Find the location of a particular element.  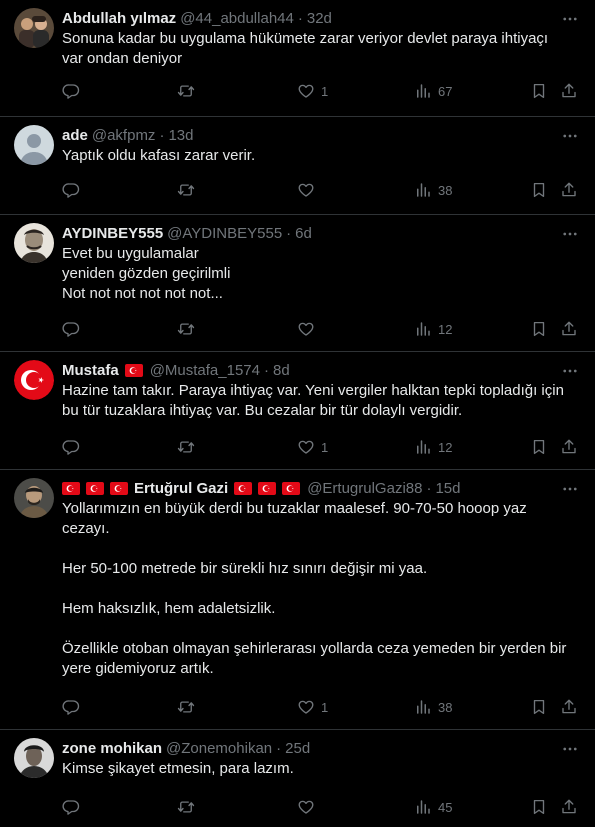

display-name: Ertuğrul Gazi is located at coordinates (181, 488).